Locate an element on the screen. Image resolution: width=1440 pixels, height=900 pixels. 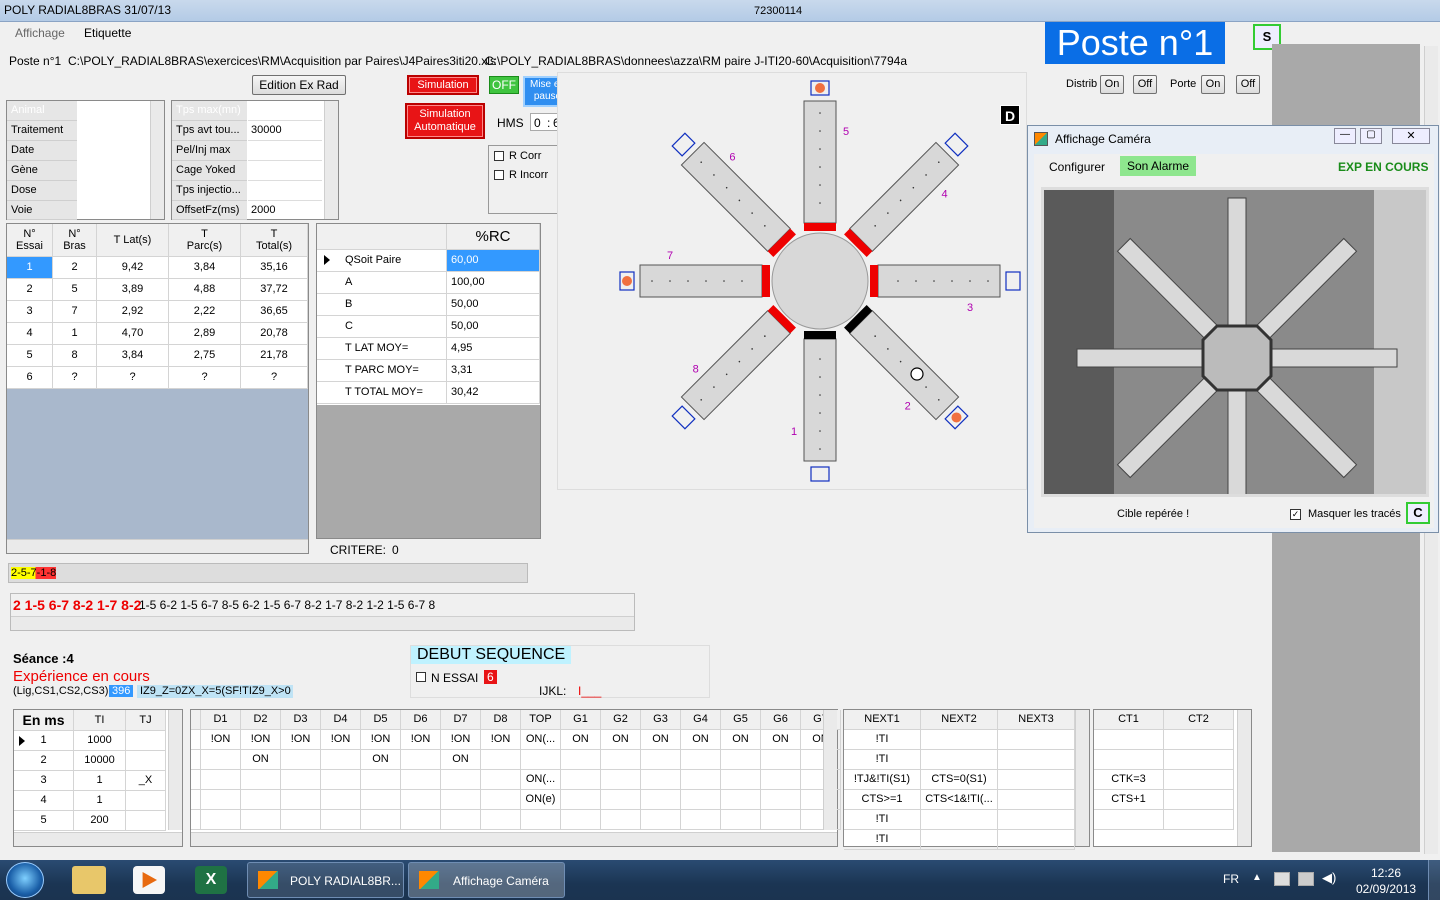
masquer-checkbox: ✓ is located at coordinates (1295, 514).